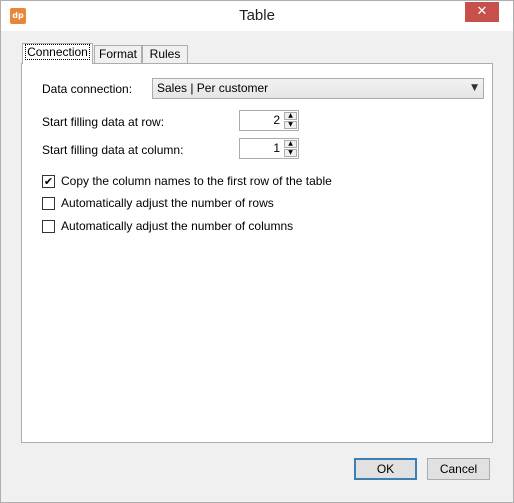 The width and height of the screenshot is (514, 503). I want to click on tab-format: Format, so click(118, 54).